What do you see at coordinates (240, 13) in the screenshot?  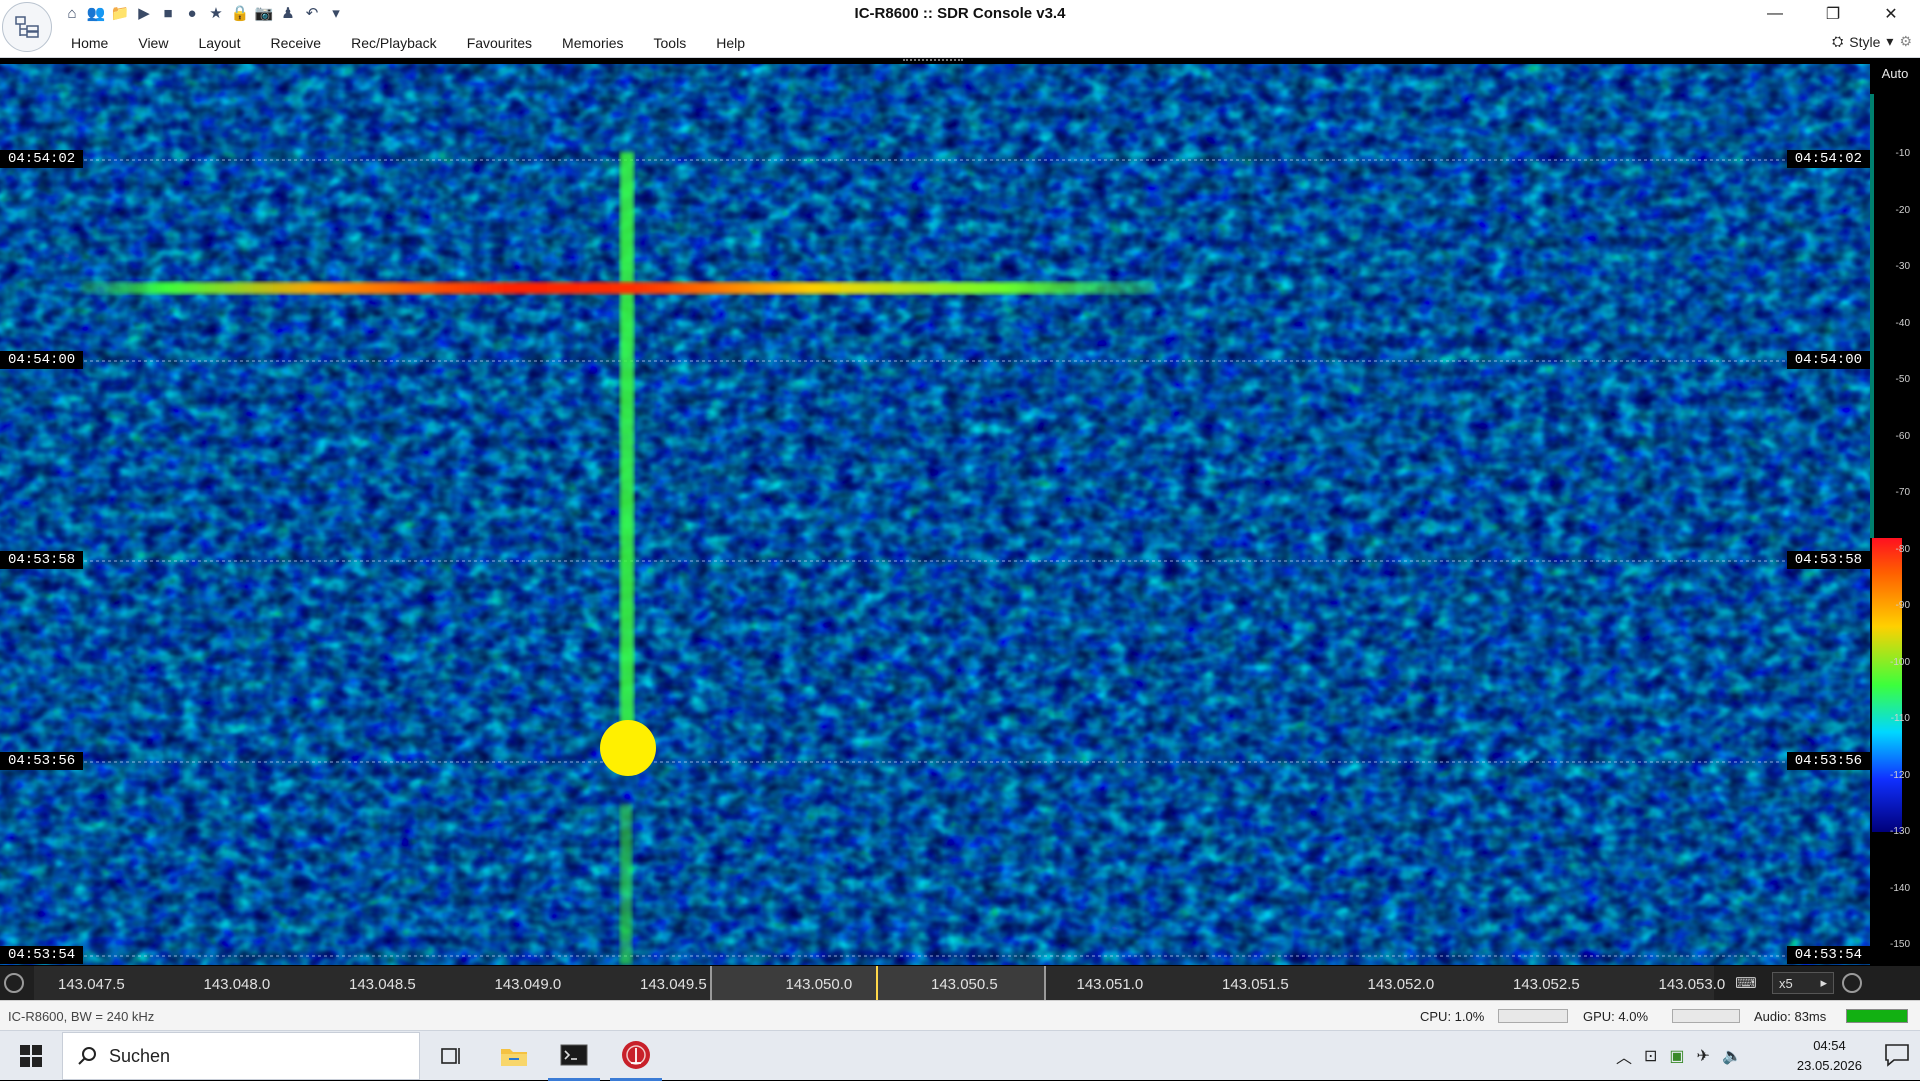 I see `lock-icon: 🔒` at bounding box center [240, 13].